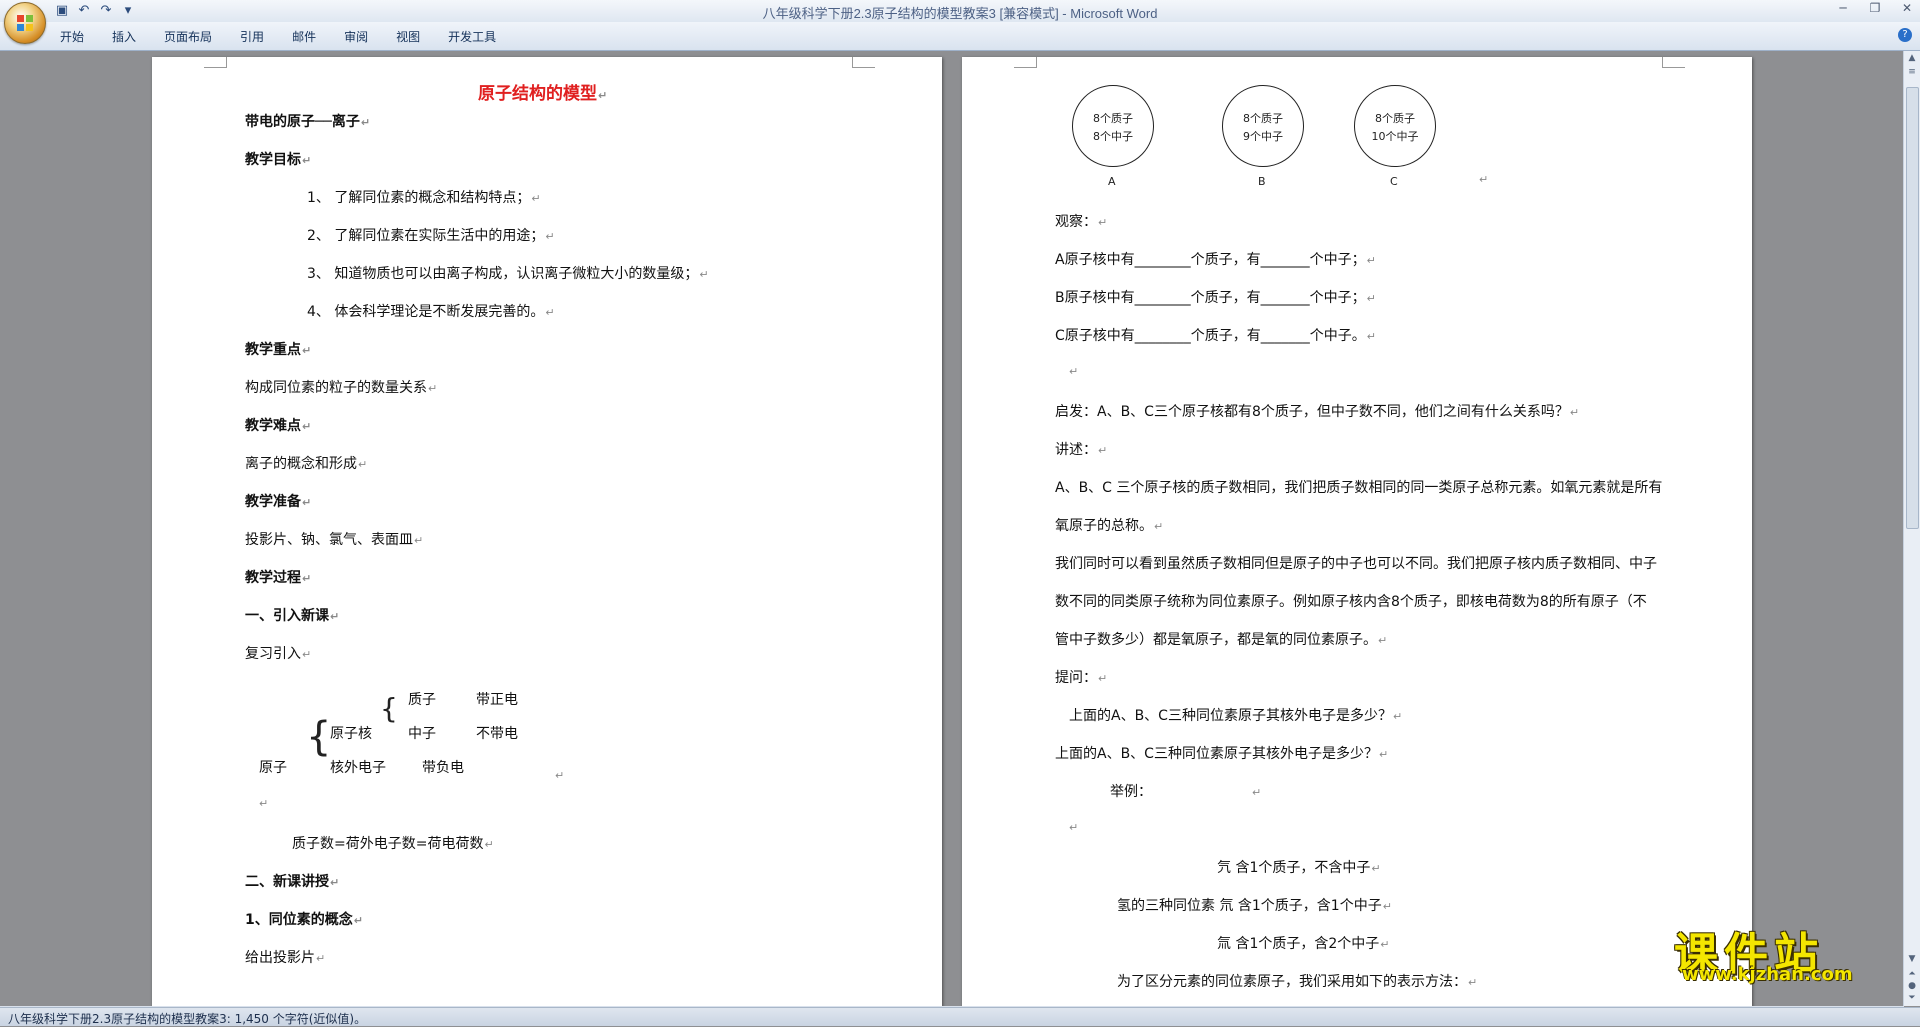 Image resolution: width=1920 pixels, height=1027 pixels. I want to click on ribbon-tabs: 开始 插入 页面布局 引用 邮件 审阅 视图 开发工具, so click(292, 36).